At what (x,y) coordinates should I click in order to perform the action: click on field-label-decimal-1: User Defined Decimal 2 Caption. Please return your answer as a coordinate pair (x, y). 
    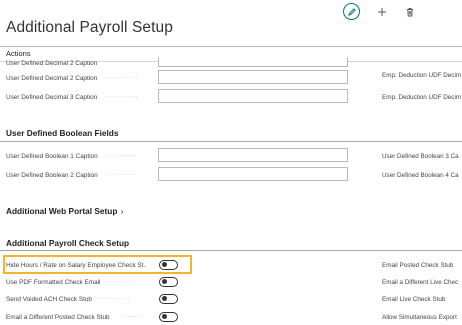
    Looking at the image, I should click on (52, 63).